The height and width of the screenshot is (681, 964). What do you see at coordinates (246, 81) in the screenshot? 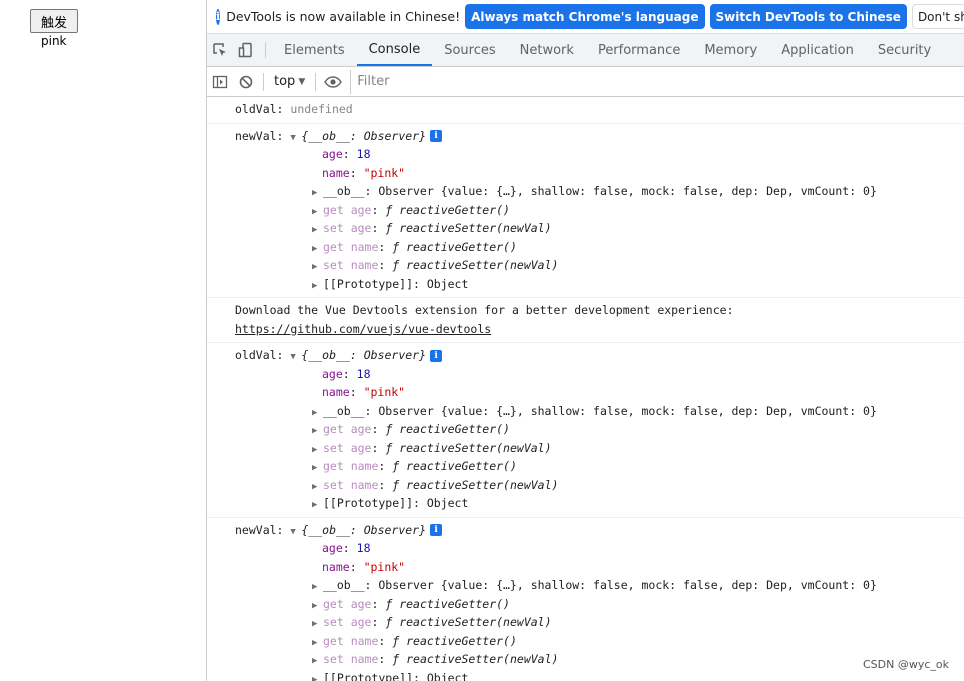
I see `clear-console-icon` at bounding box center [246, 81].